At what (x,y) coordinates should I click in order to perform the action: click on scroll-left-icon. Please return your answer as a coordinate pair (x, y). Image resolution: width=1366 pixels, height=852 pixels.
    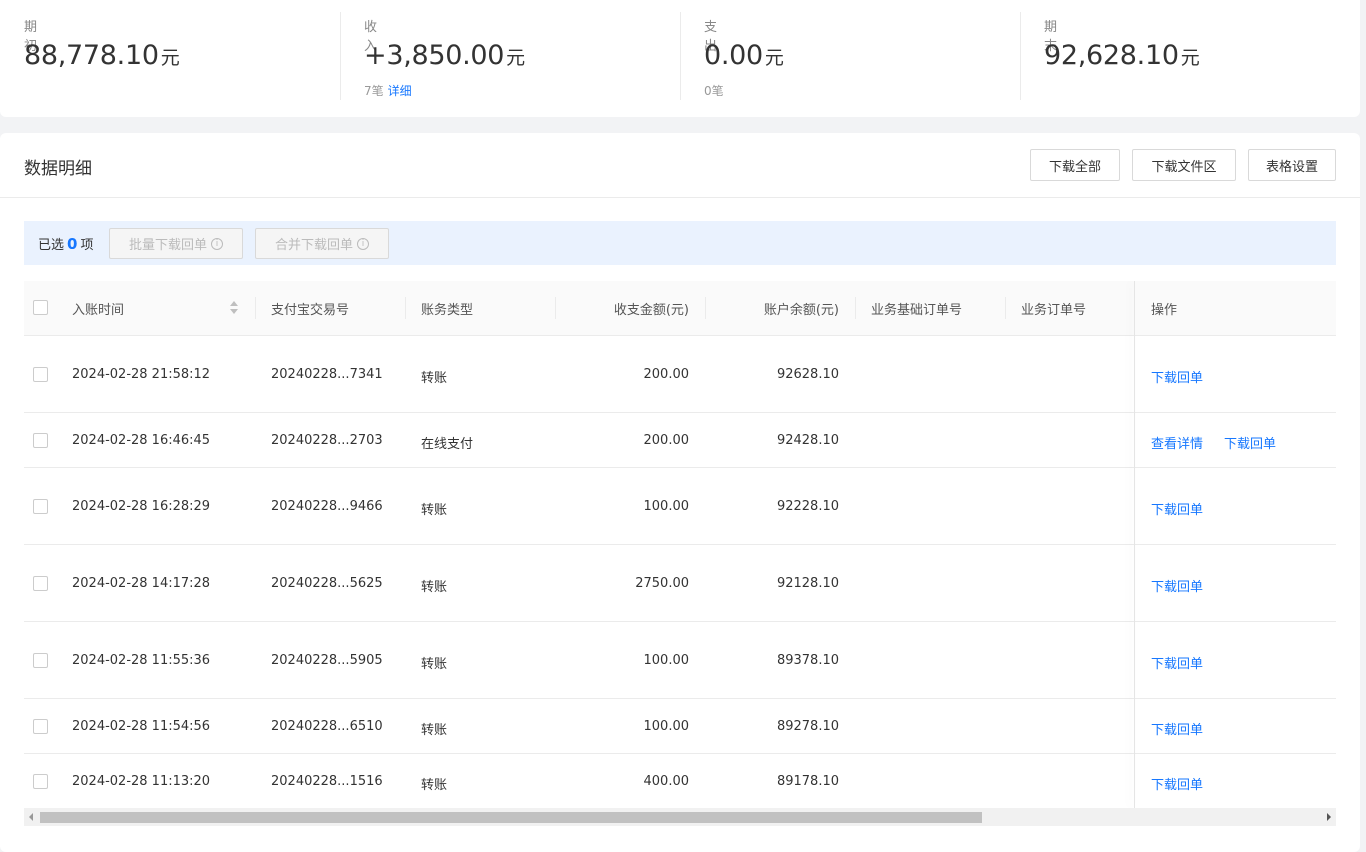
    Looking at the image, I should click on (31, 817).